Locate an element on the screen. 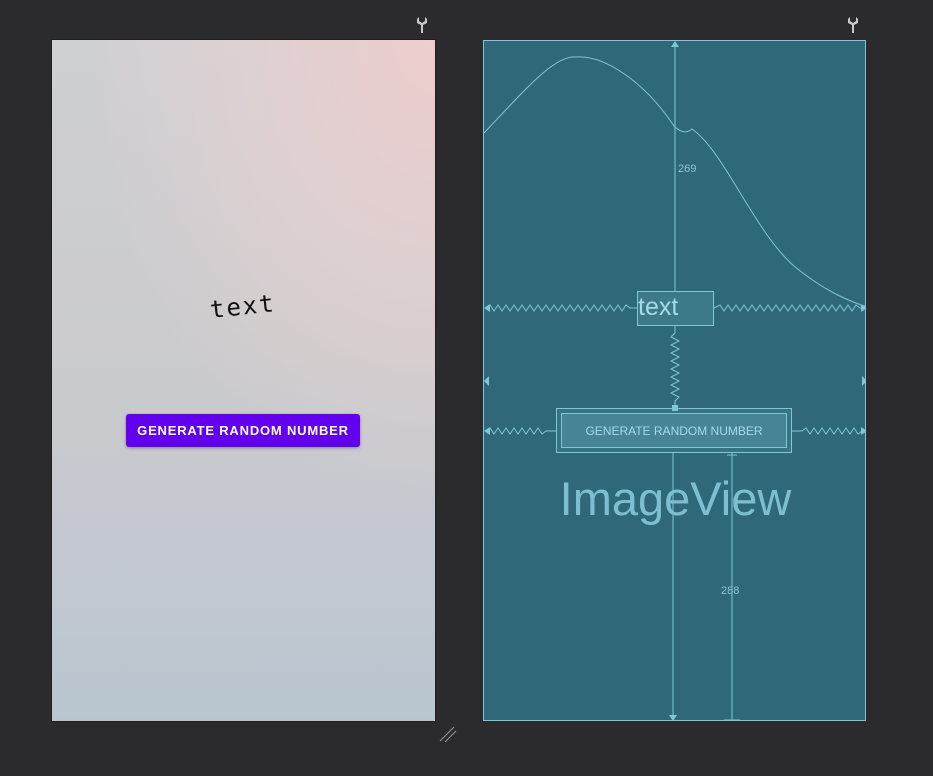  text-view-outline: text is located at coordinates (675, 308).